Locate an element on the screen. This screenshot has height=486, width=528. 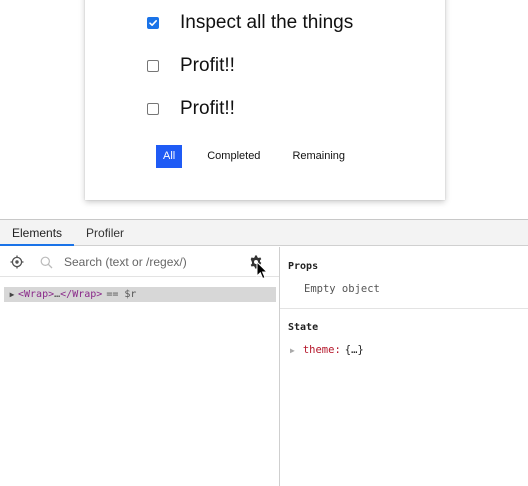
tab-profiler: Profiler is located at coordinates (105, 232).